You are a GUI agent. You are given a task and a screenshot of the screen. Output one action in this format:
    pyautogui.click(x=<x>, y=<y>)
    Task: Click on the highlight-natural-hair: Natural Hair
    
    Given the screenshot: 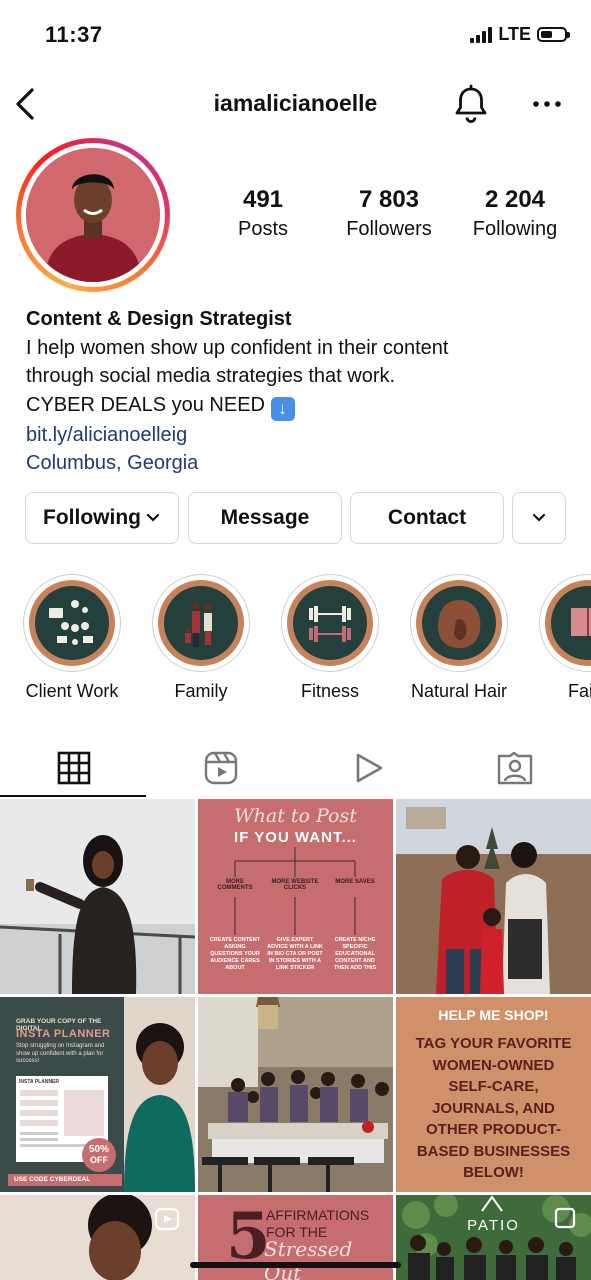 What is the action you would take?
    pyautogui.click(x=459, y=638)
    